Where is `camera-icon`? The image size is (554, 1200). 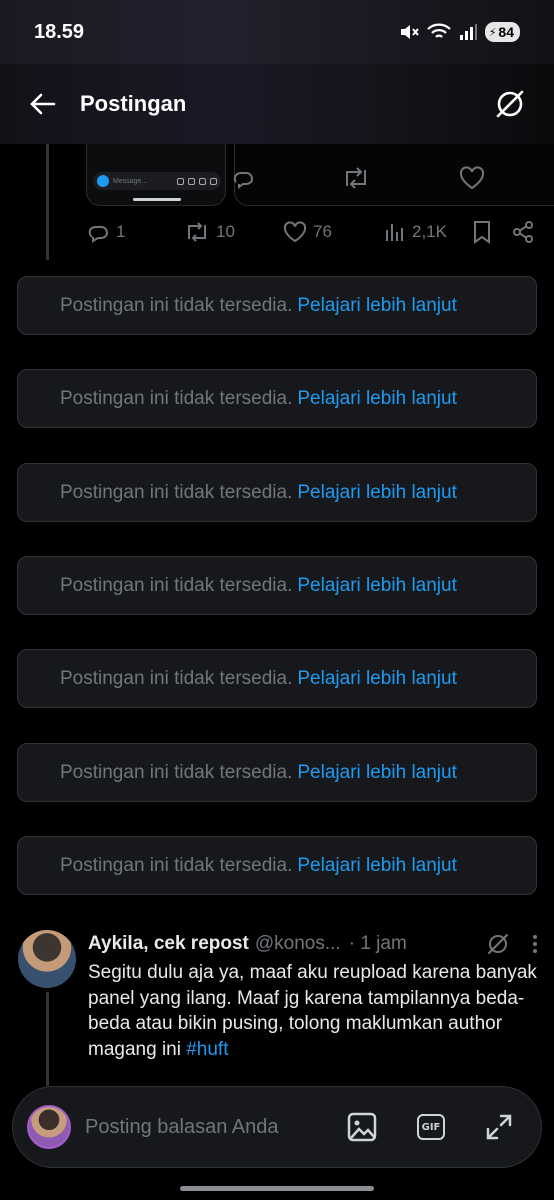 camera-icon is located at coordinates (103, 181).